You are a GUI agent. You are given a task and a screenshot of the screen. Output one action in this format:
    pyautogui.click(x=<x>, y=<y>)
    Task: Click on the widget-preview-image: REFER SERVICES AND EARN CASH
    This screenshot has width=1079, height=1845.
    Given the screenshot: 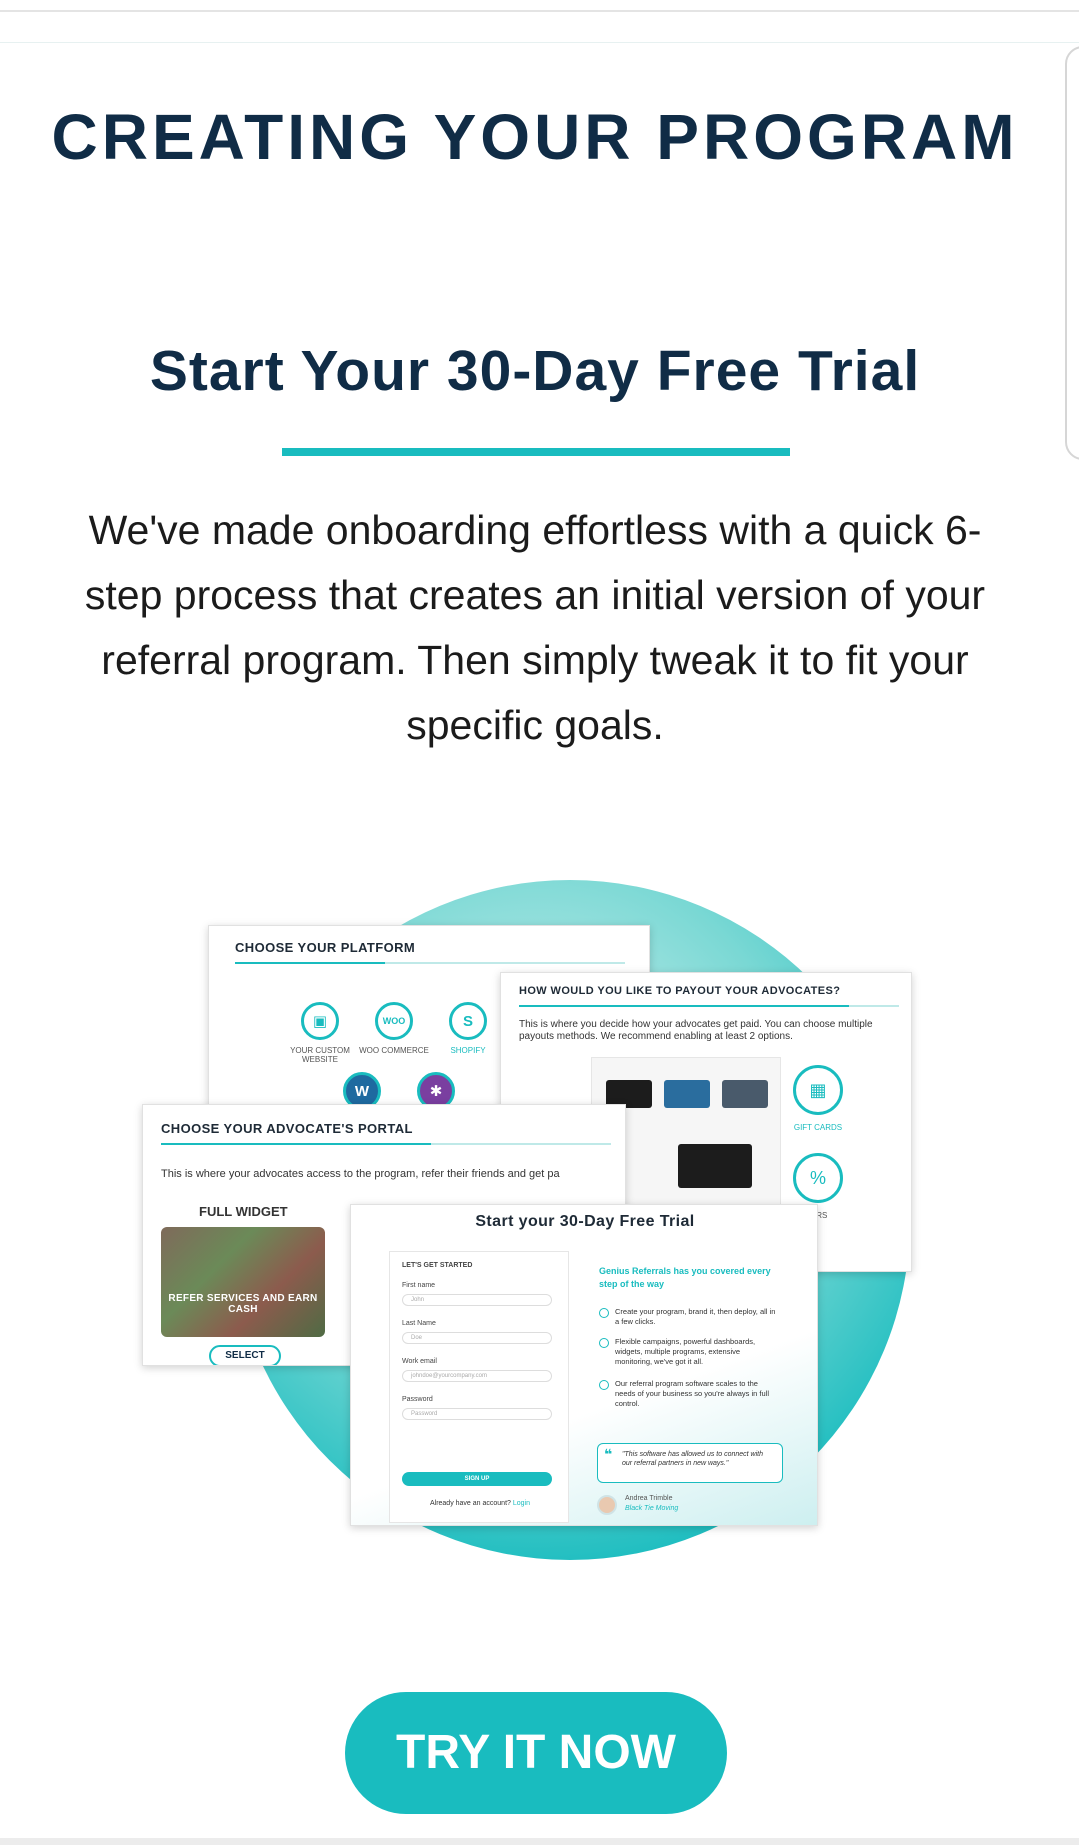 What is the action you would take?
    pyautogui.click(x=243, y=1282)
    